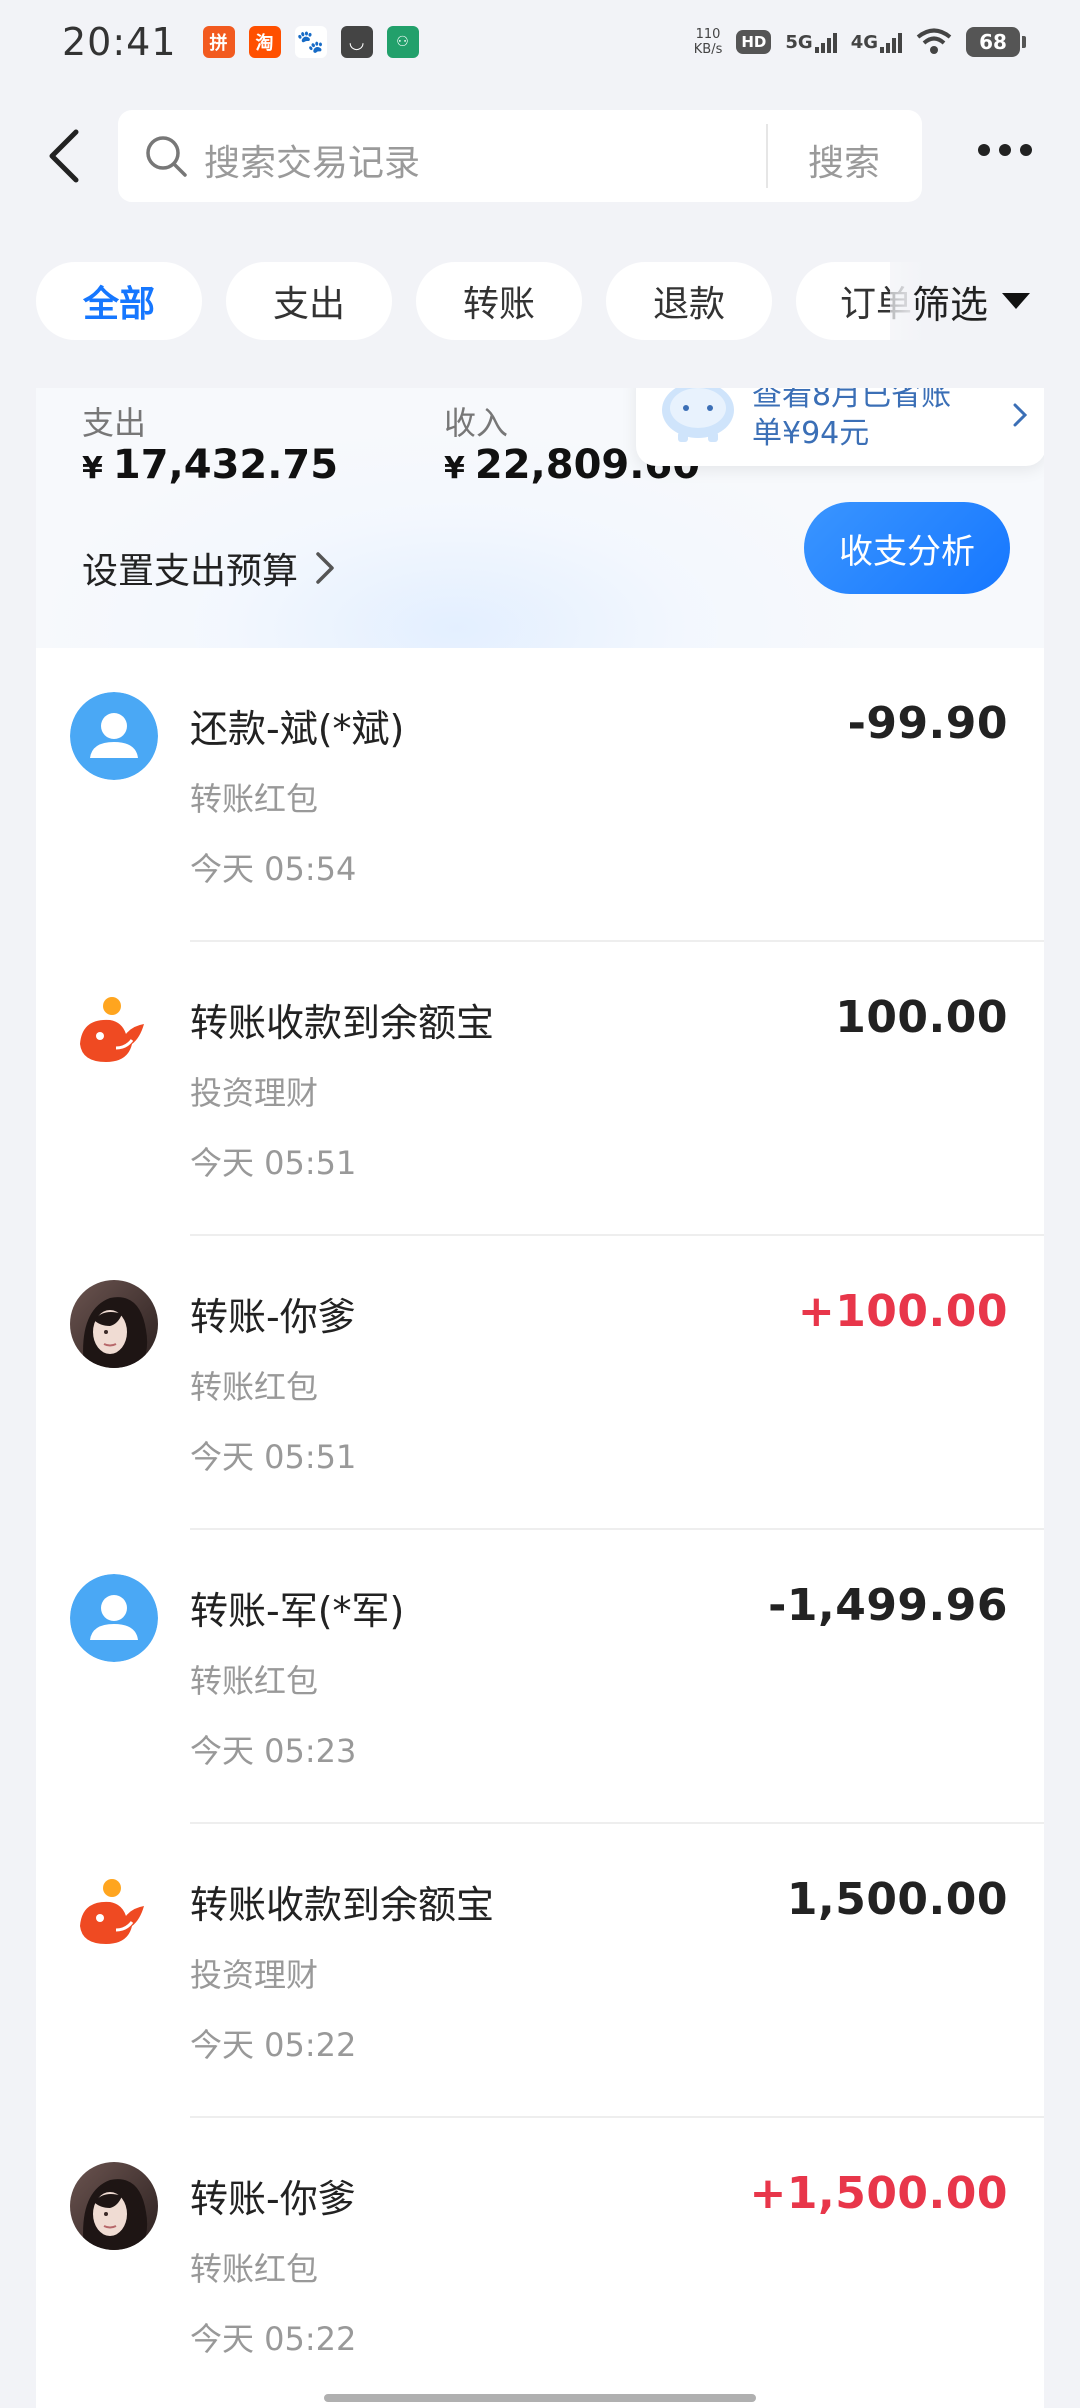 The height and width of the screenshot is (2408, 1080). What do you see at coordinates (698, 415) in the screenshot?
I see `piggy-bank-icon` at bounding box center [698, 415].